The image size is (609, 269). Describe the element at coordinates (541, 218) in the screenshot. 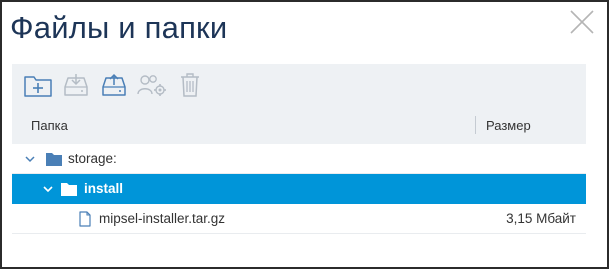

I see `file-size: 3,15 Мбайт` at that location.